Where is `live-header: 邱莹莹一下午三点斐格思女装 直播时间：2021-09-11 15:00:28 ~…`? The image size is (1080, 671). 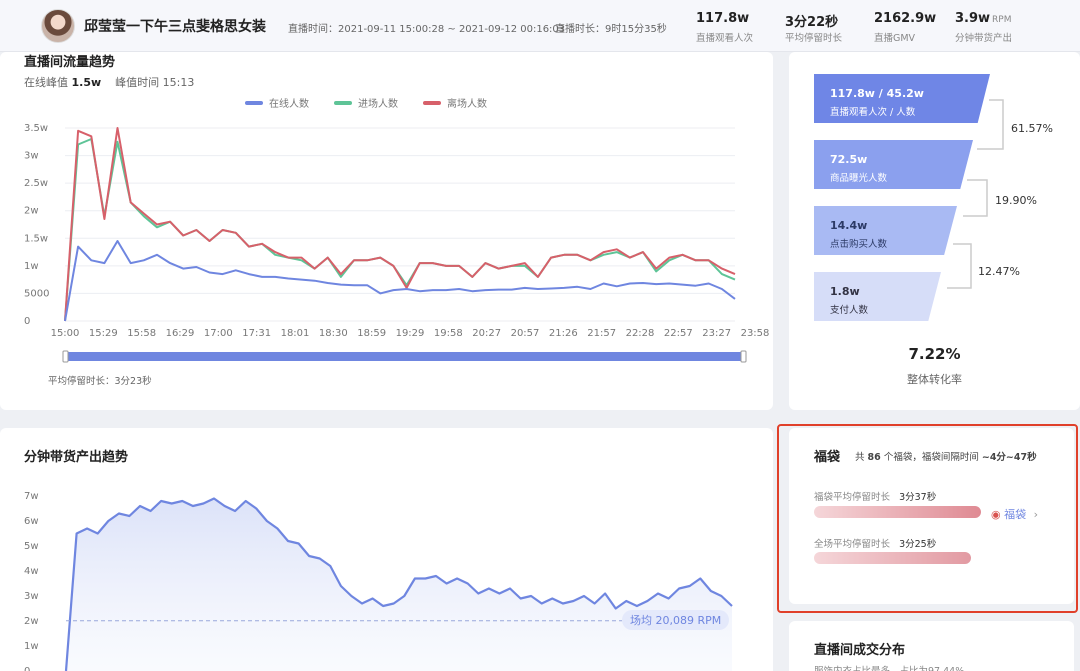
live-header: 邱莹莹一下午三点斐格思女装 直播时间：2021-09-11 15:00:28 ~… is located at coordinates (540, 26).